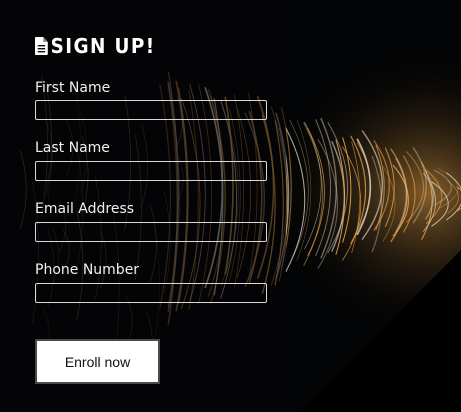 This screenshot has height=412, width=461. I want to click on enroll-now-button: Enroll now, so click(97, 361).